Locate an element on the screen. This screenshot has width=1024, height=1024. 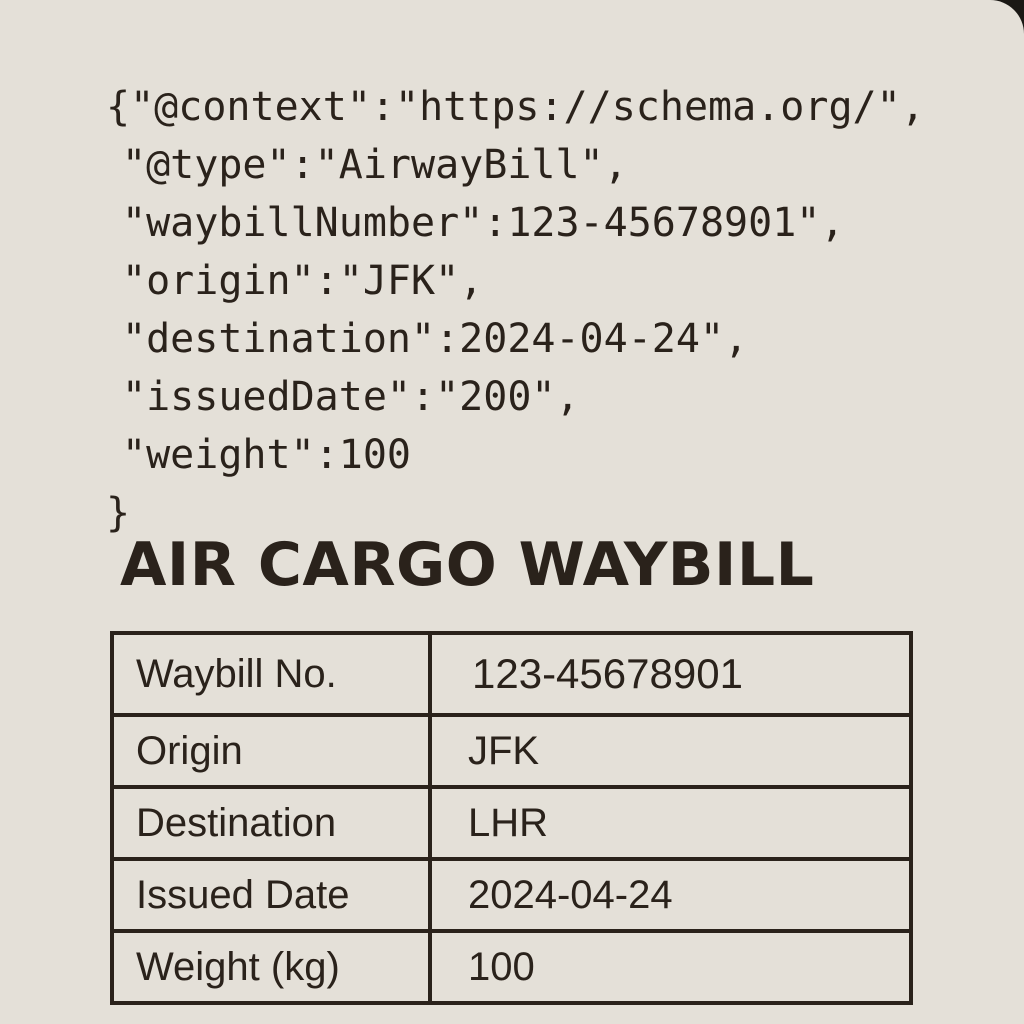
table-label: Weight (kg) is located at coordinates (271, 967).